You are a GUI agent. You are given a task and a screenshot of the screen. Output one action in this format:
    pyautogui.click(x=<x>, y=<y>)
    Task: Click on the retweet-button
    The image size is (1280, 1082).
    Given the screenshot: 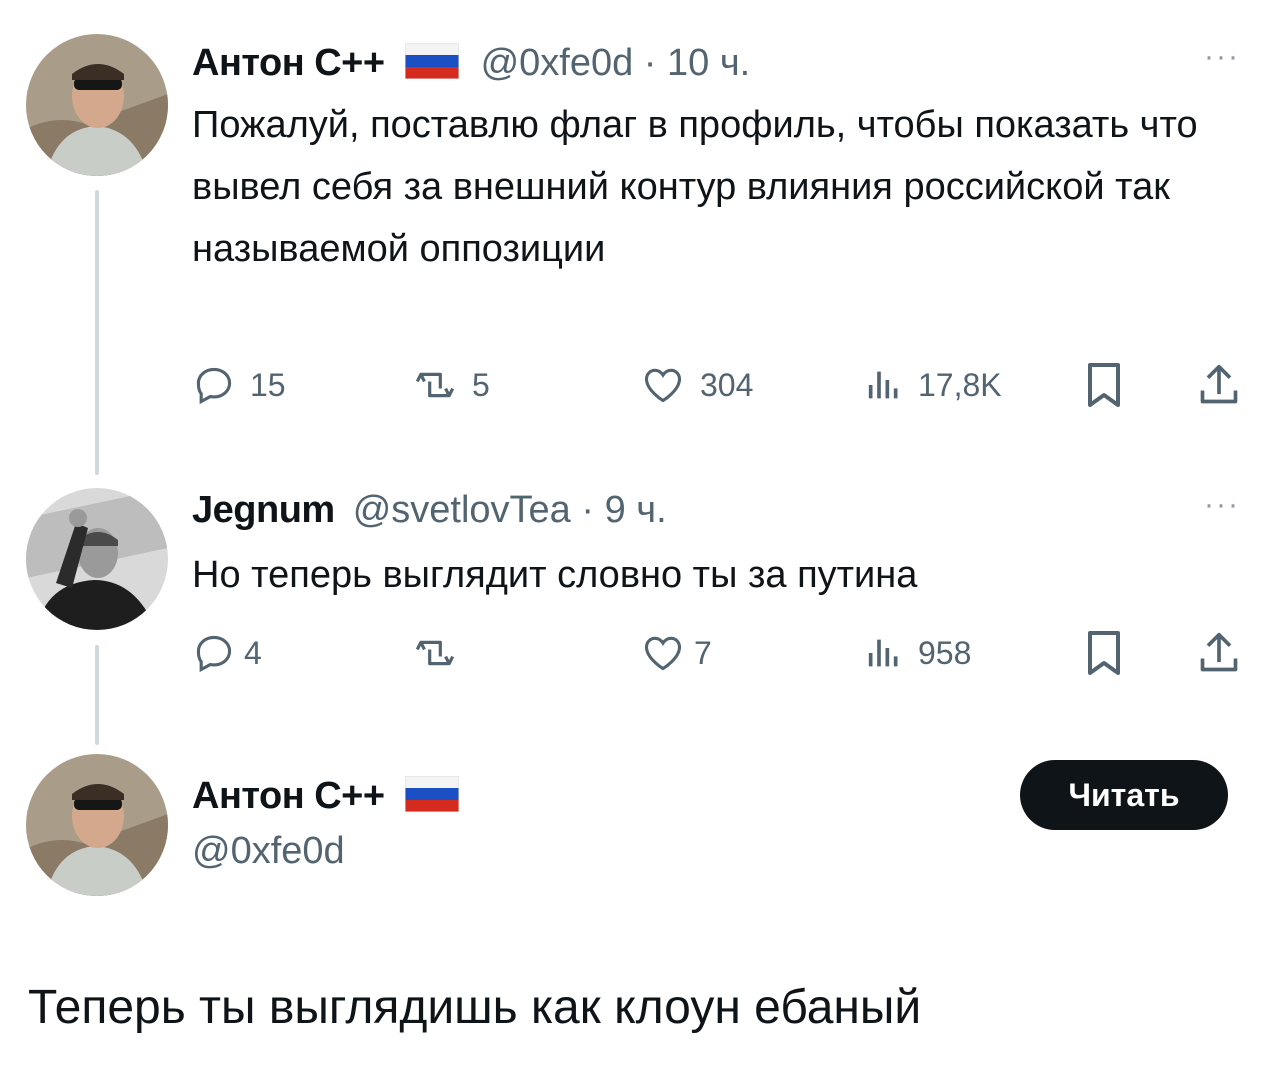 What is the action you would take?
    pyautogui.click(x=442, y=653)
    